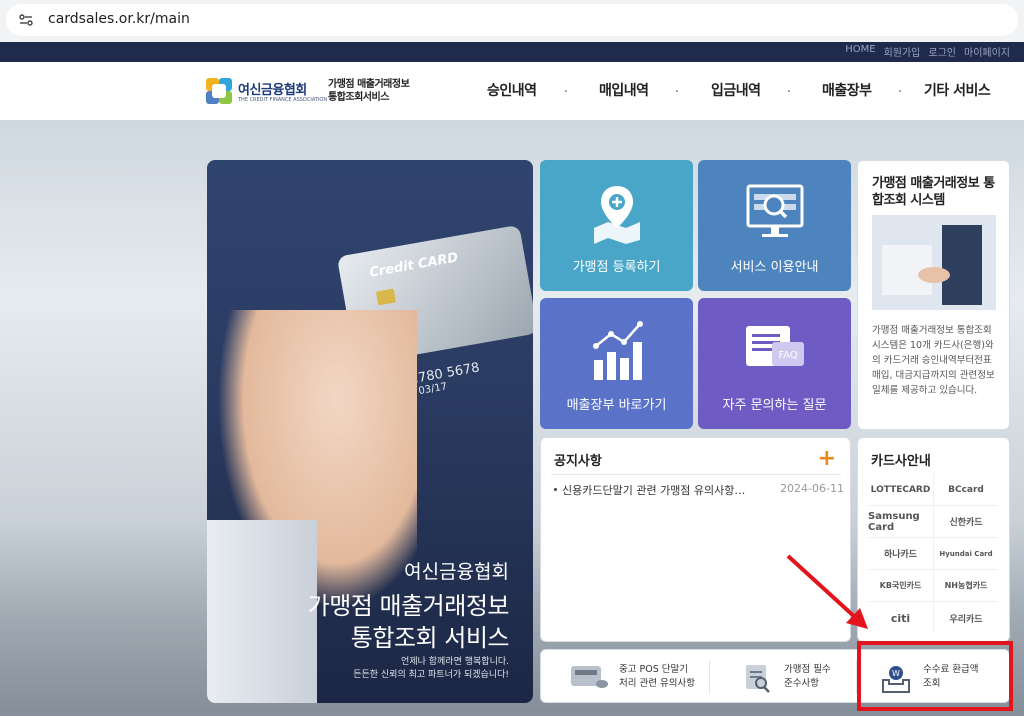 Image resolution: width=1024 pixels, height=716 pixels. What do you see at coordinates (957, 90) in the screenshot?
I see `nav-other-services: 기타 서비스` at bounding box center [957, 90].